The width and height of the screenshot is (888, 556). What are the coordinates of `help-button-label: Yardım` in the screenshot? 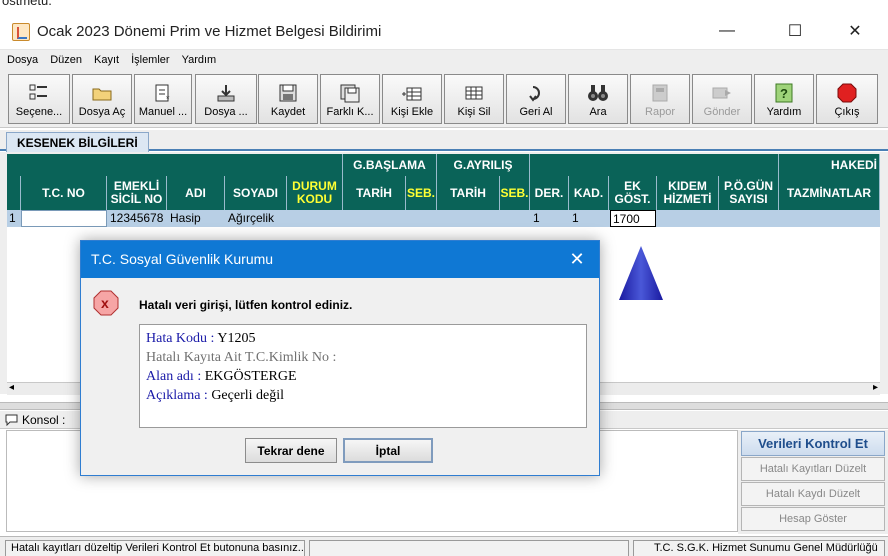 It's located at (784, 112).